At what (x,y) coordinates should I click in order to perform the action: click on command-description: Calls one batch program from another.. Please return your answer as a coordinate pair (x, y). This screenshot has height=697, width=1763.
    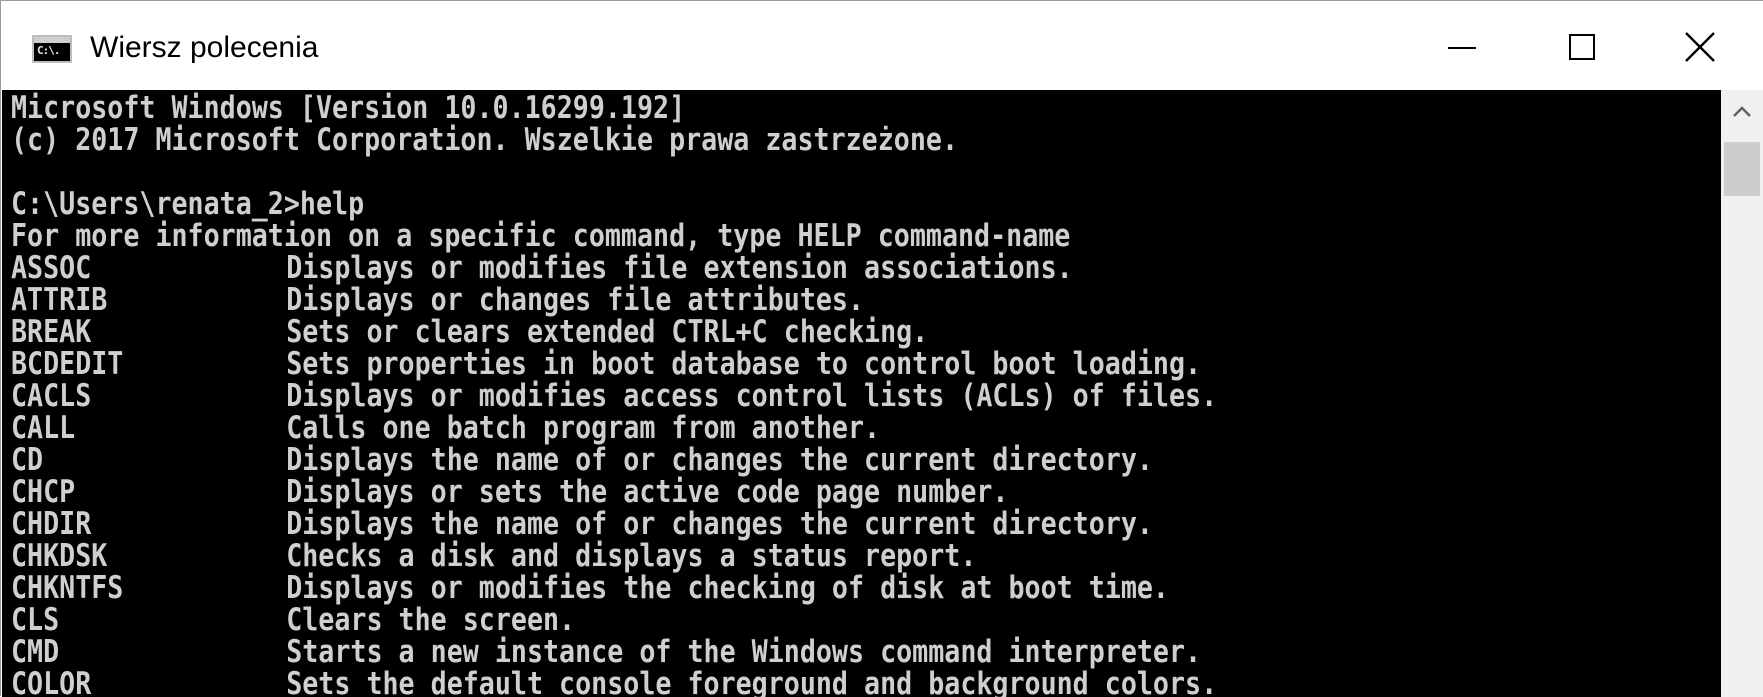
    Looking at the image, I should click on (583, 428).